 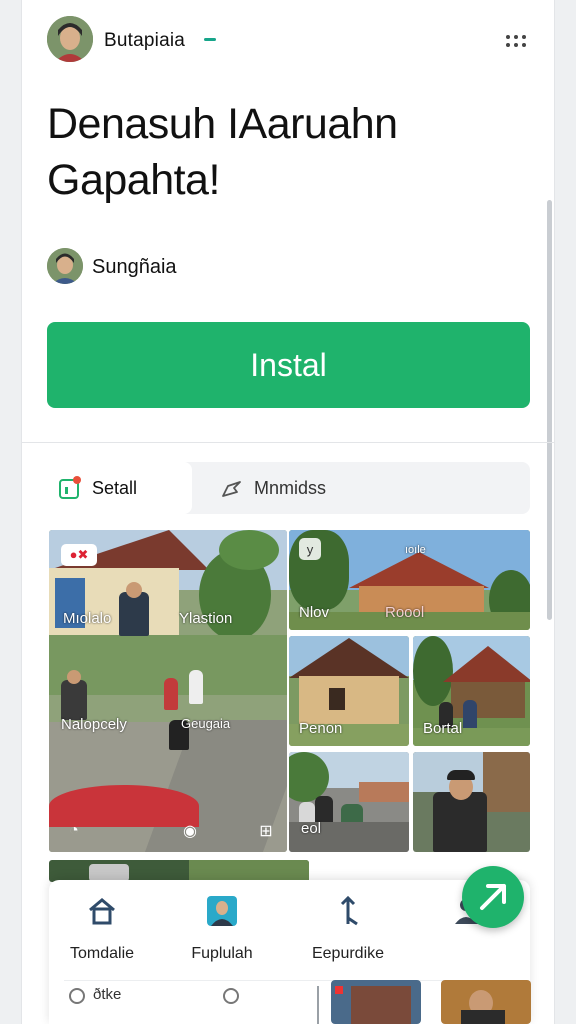 I want to click on home-icon, so click(x=102, y=911).